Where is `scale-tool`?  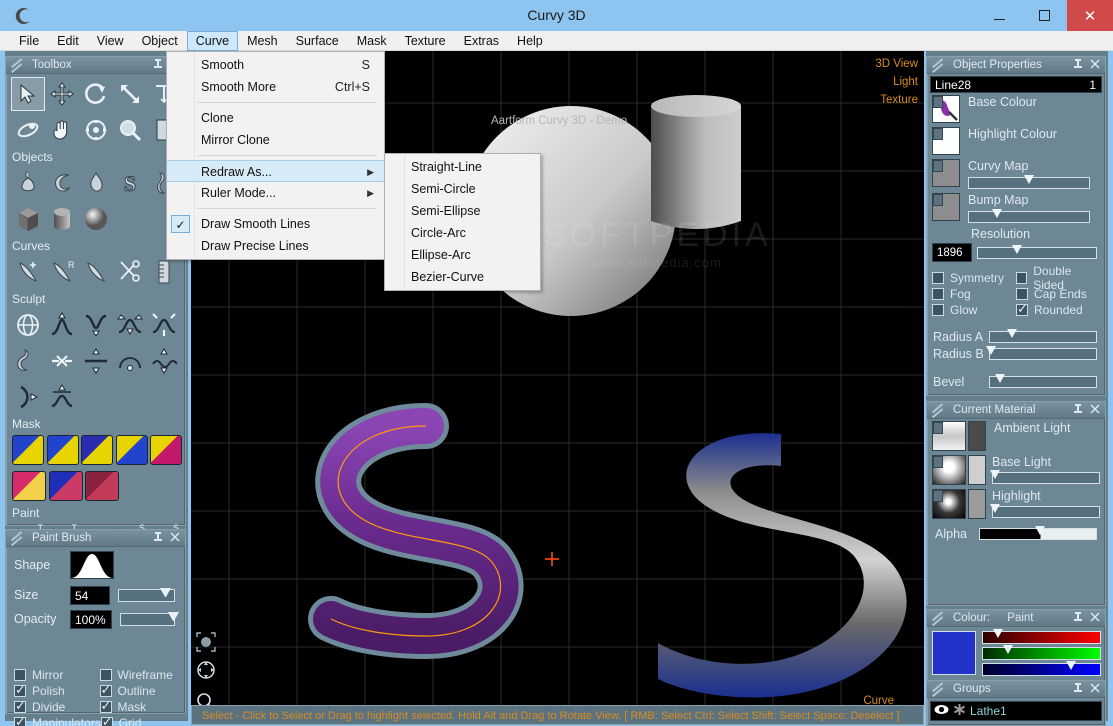
scale-tool is located at coordinates (130, 94).